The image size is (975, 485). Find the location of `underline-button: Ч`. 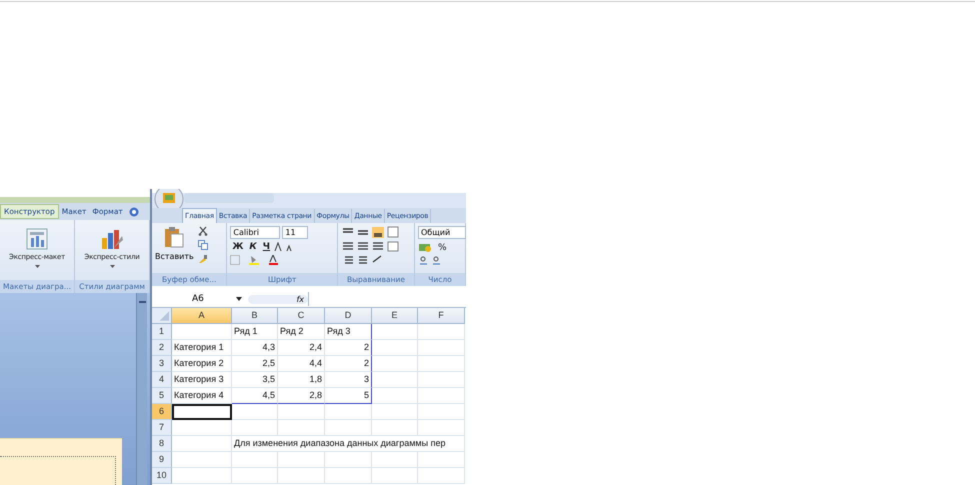

underline-button: Ч is located at coordinates (266, 247).